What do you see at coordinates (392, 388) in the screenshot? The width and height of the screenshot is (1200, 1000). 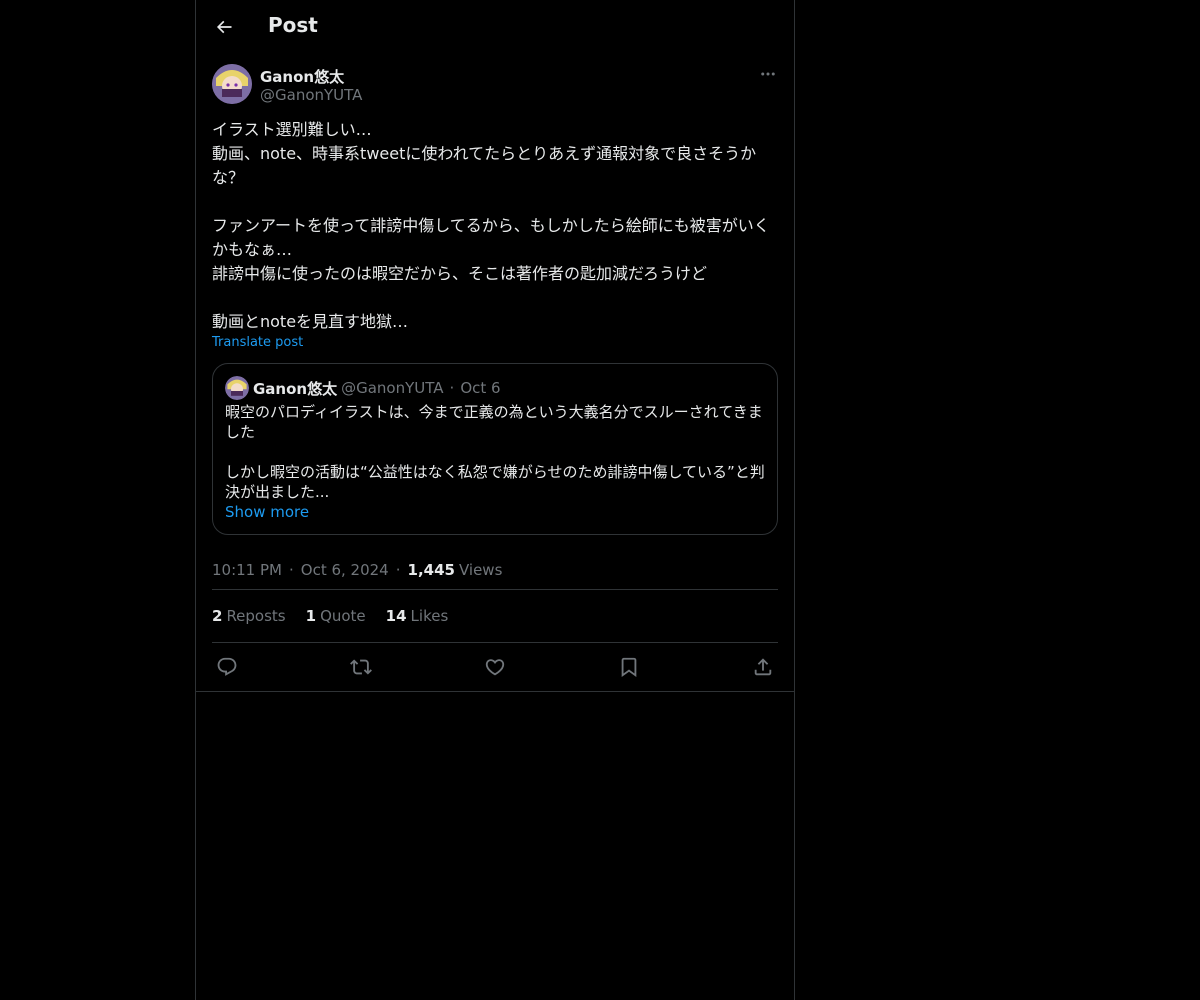 I see `quote-author-handle: @GanonYUTA` at bounding box center [392, 388].